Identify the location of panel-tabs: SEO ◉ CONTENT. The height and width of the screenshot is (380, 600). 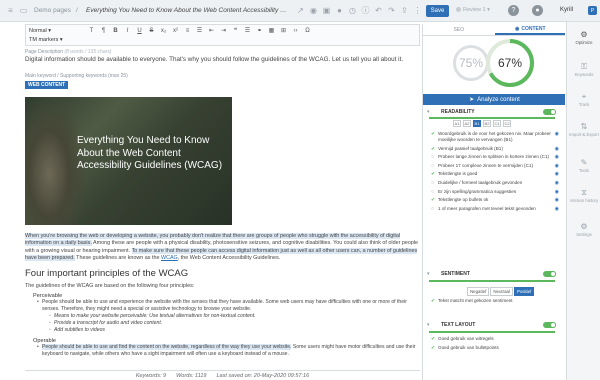
(494, 30).